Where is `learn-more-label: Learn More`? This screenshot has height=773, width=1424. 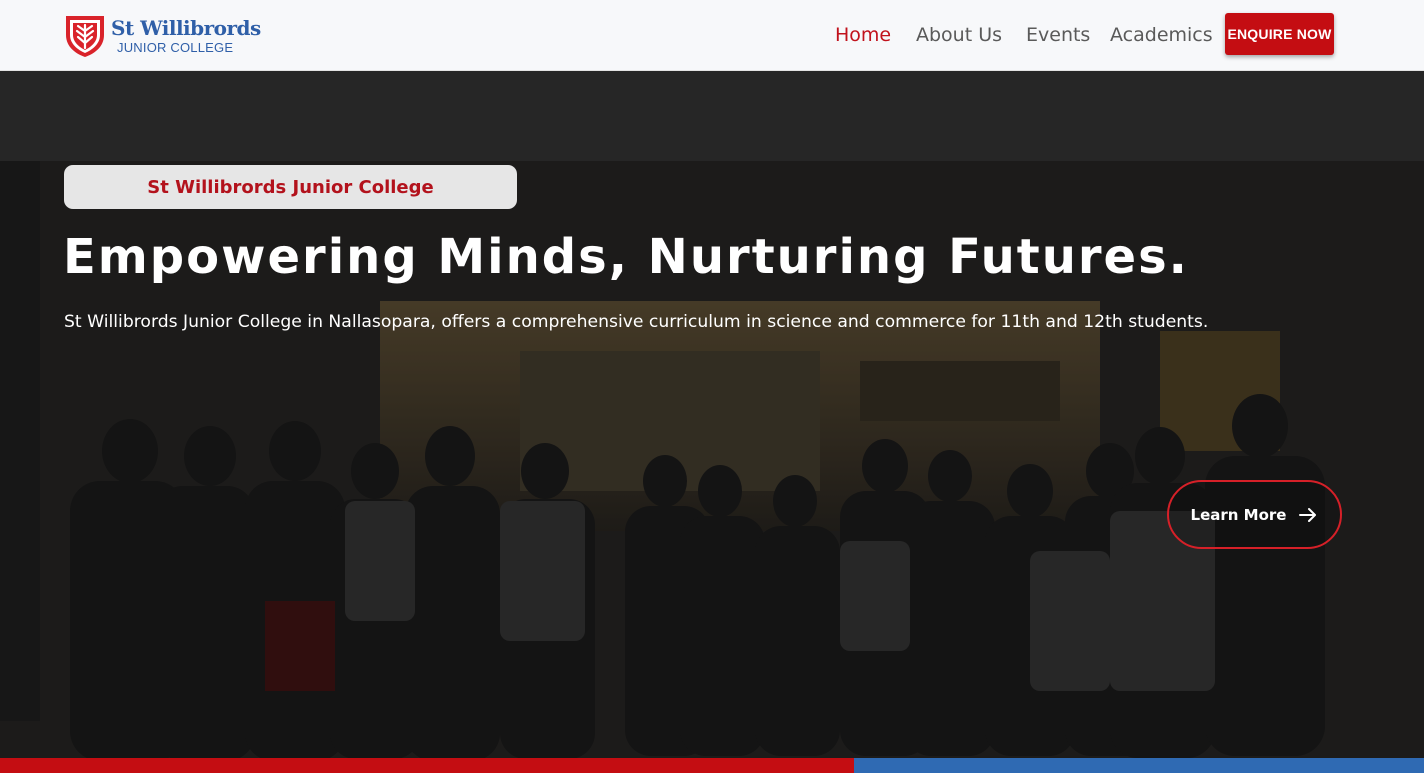 learn-more-label: Learn More is located at coordinates (1238, 514).